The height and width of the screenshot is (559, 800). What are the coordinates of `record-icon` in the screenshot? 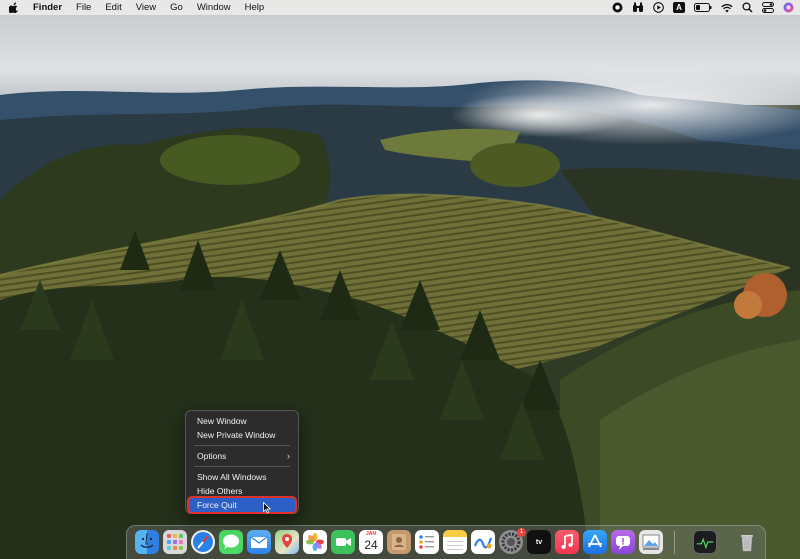 It's located at (617, 7).